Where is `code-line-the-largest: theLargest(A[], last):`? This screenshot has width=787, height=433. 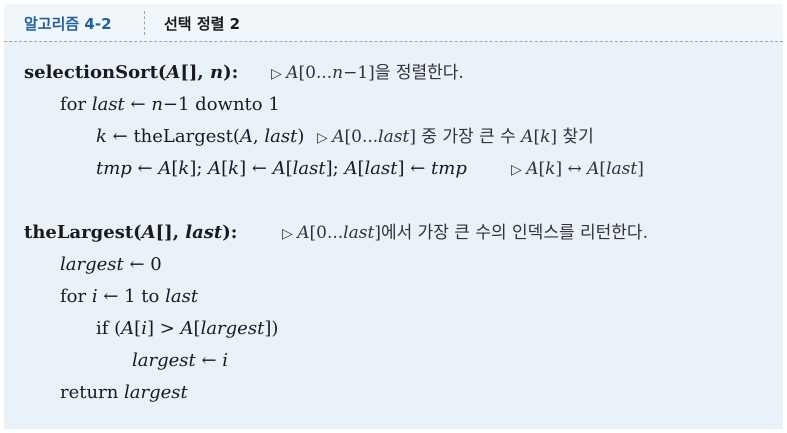
code-line-the-largest: theLargest(A[], last): is located at coordinates (130, 233).